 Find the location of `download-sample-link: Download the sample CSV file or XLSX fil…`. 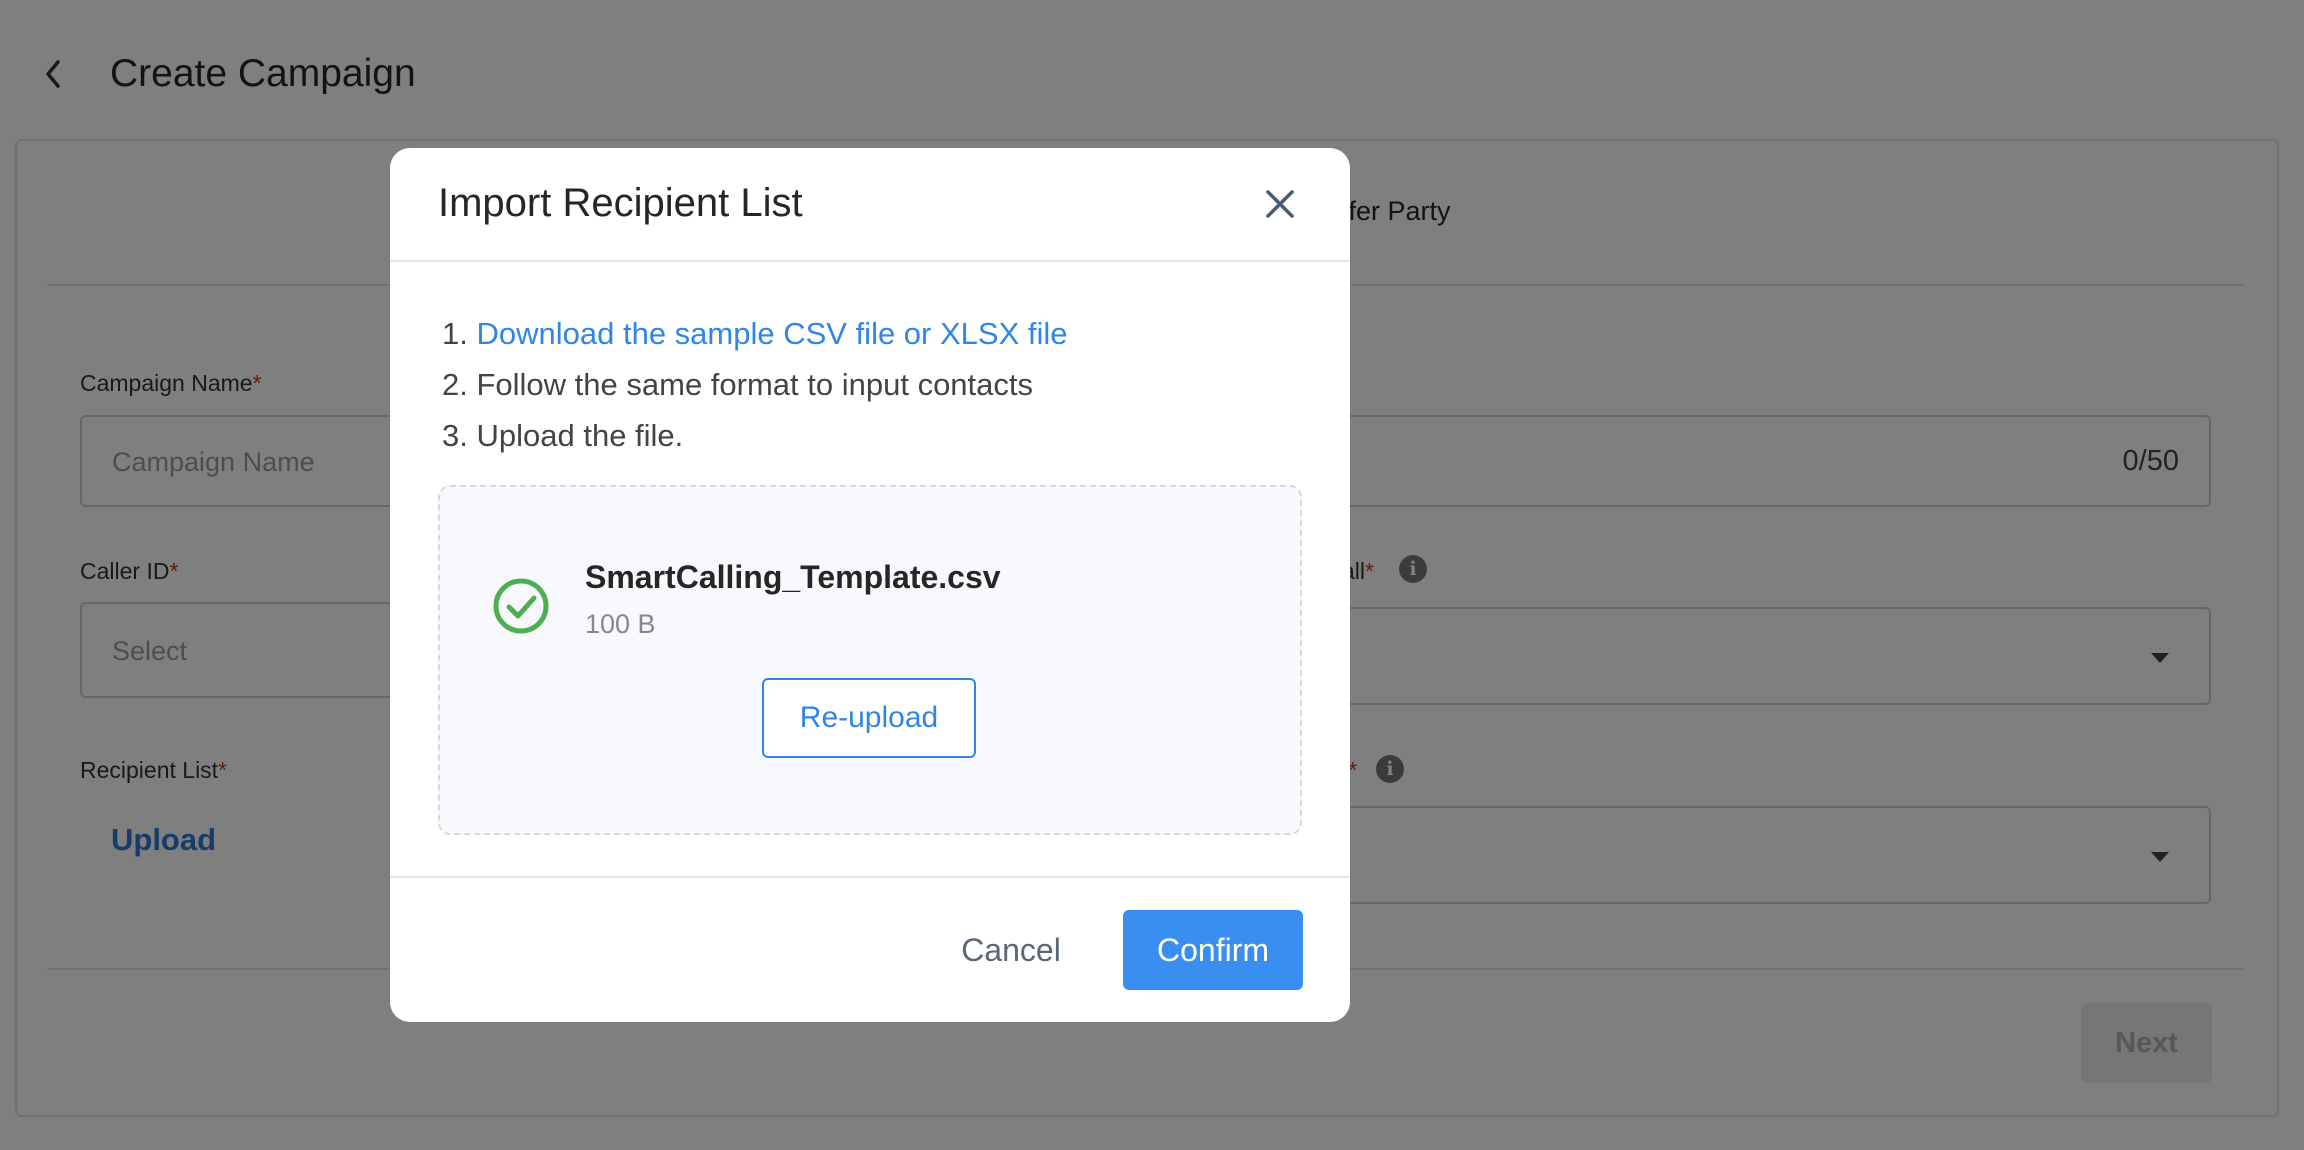

download-sample-link: Download the sample CSV file or XLSX fil… is located at coordinates (771, 333).